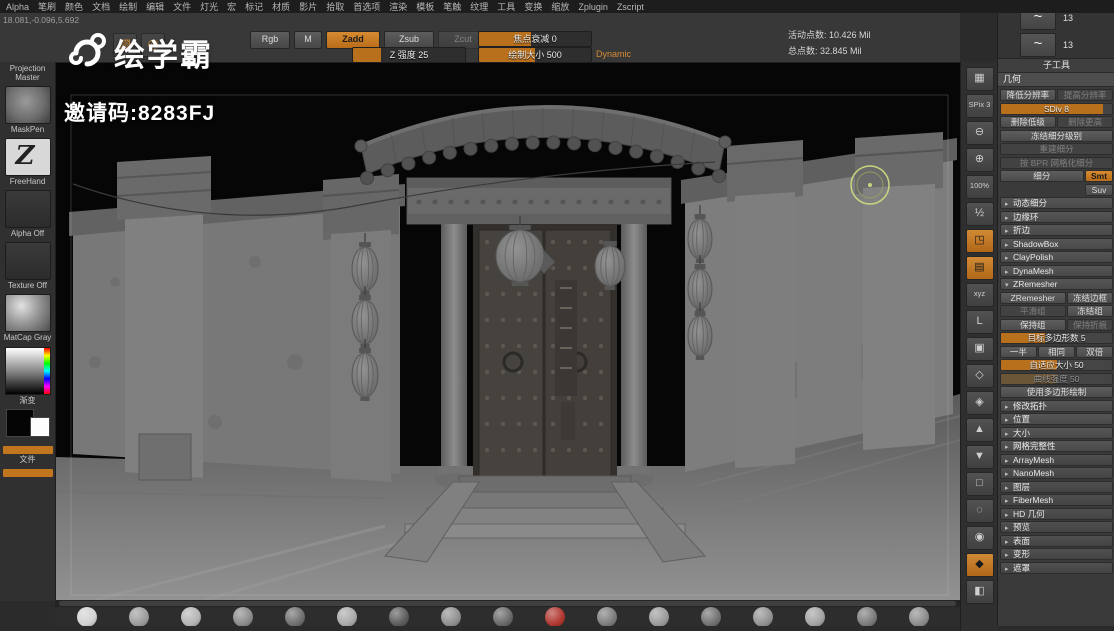 This screenshot has width=1114, height=631. What do you see at coordinates (308, 40) in the screenshot?
I see `mode-button-m: M` at bounding box center [308, 40].